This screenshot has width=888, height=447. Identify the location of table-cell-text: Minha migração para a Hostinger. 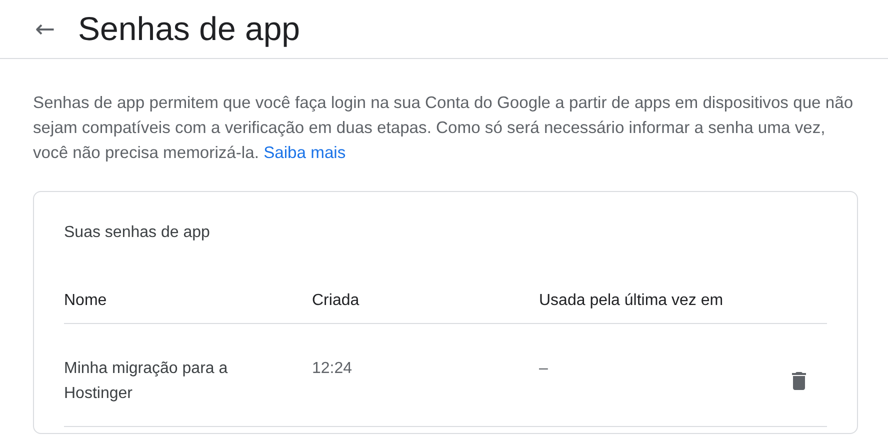
(146, 381).